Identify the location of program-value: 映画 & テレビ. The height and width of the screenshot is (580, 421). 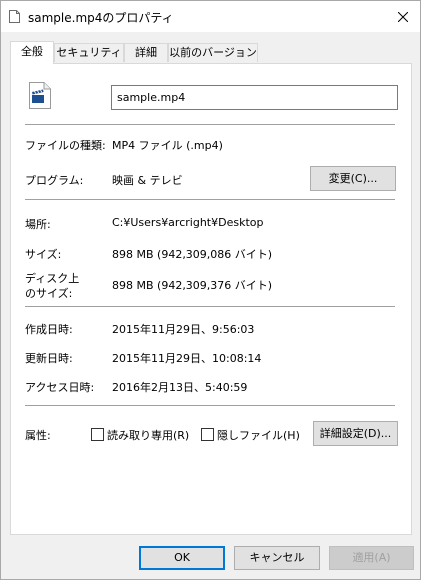
(147, 180).